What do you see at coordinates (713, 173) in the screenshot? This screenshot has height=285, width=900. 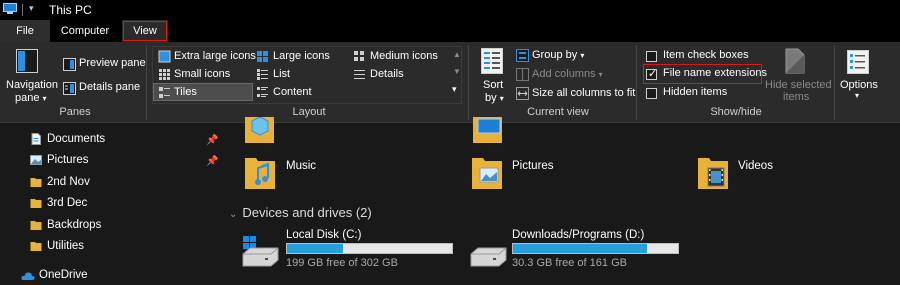 I see `videos-folder-icon` at bounding box center [713, 173].